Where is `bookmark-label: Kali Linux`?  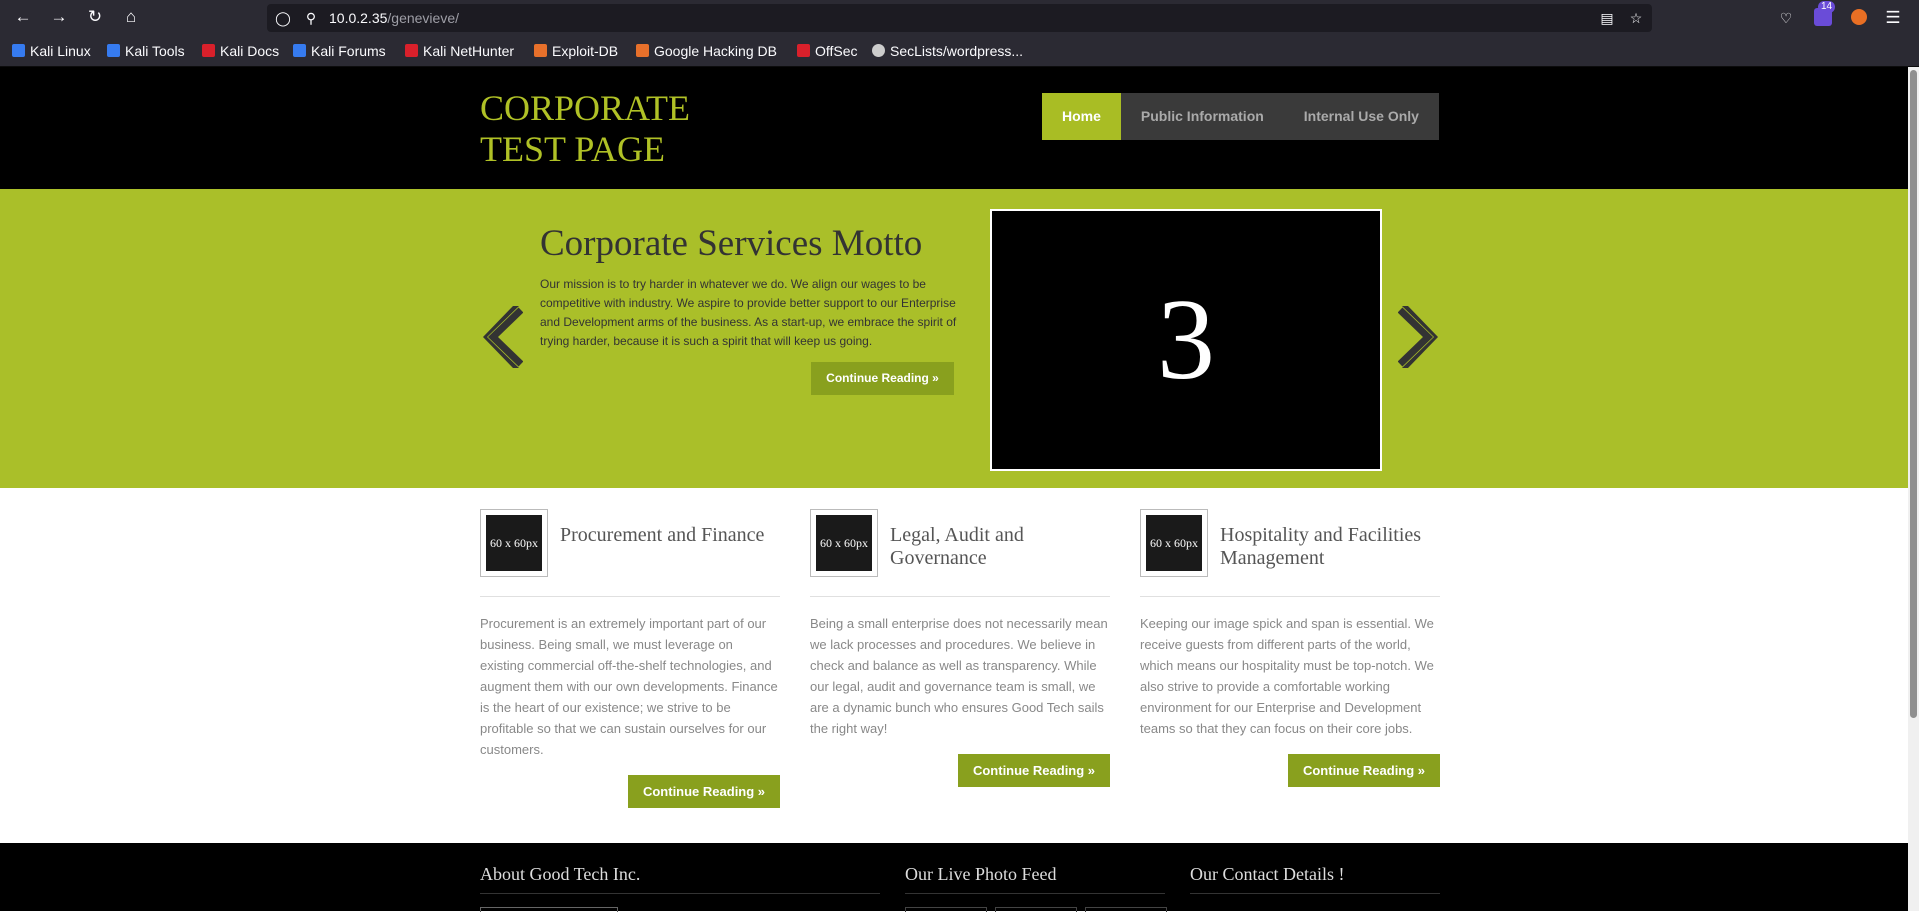
bookmark-label: Kali Linux is located at coordinates (60, 51).